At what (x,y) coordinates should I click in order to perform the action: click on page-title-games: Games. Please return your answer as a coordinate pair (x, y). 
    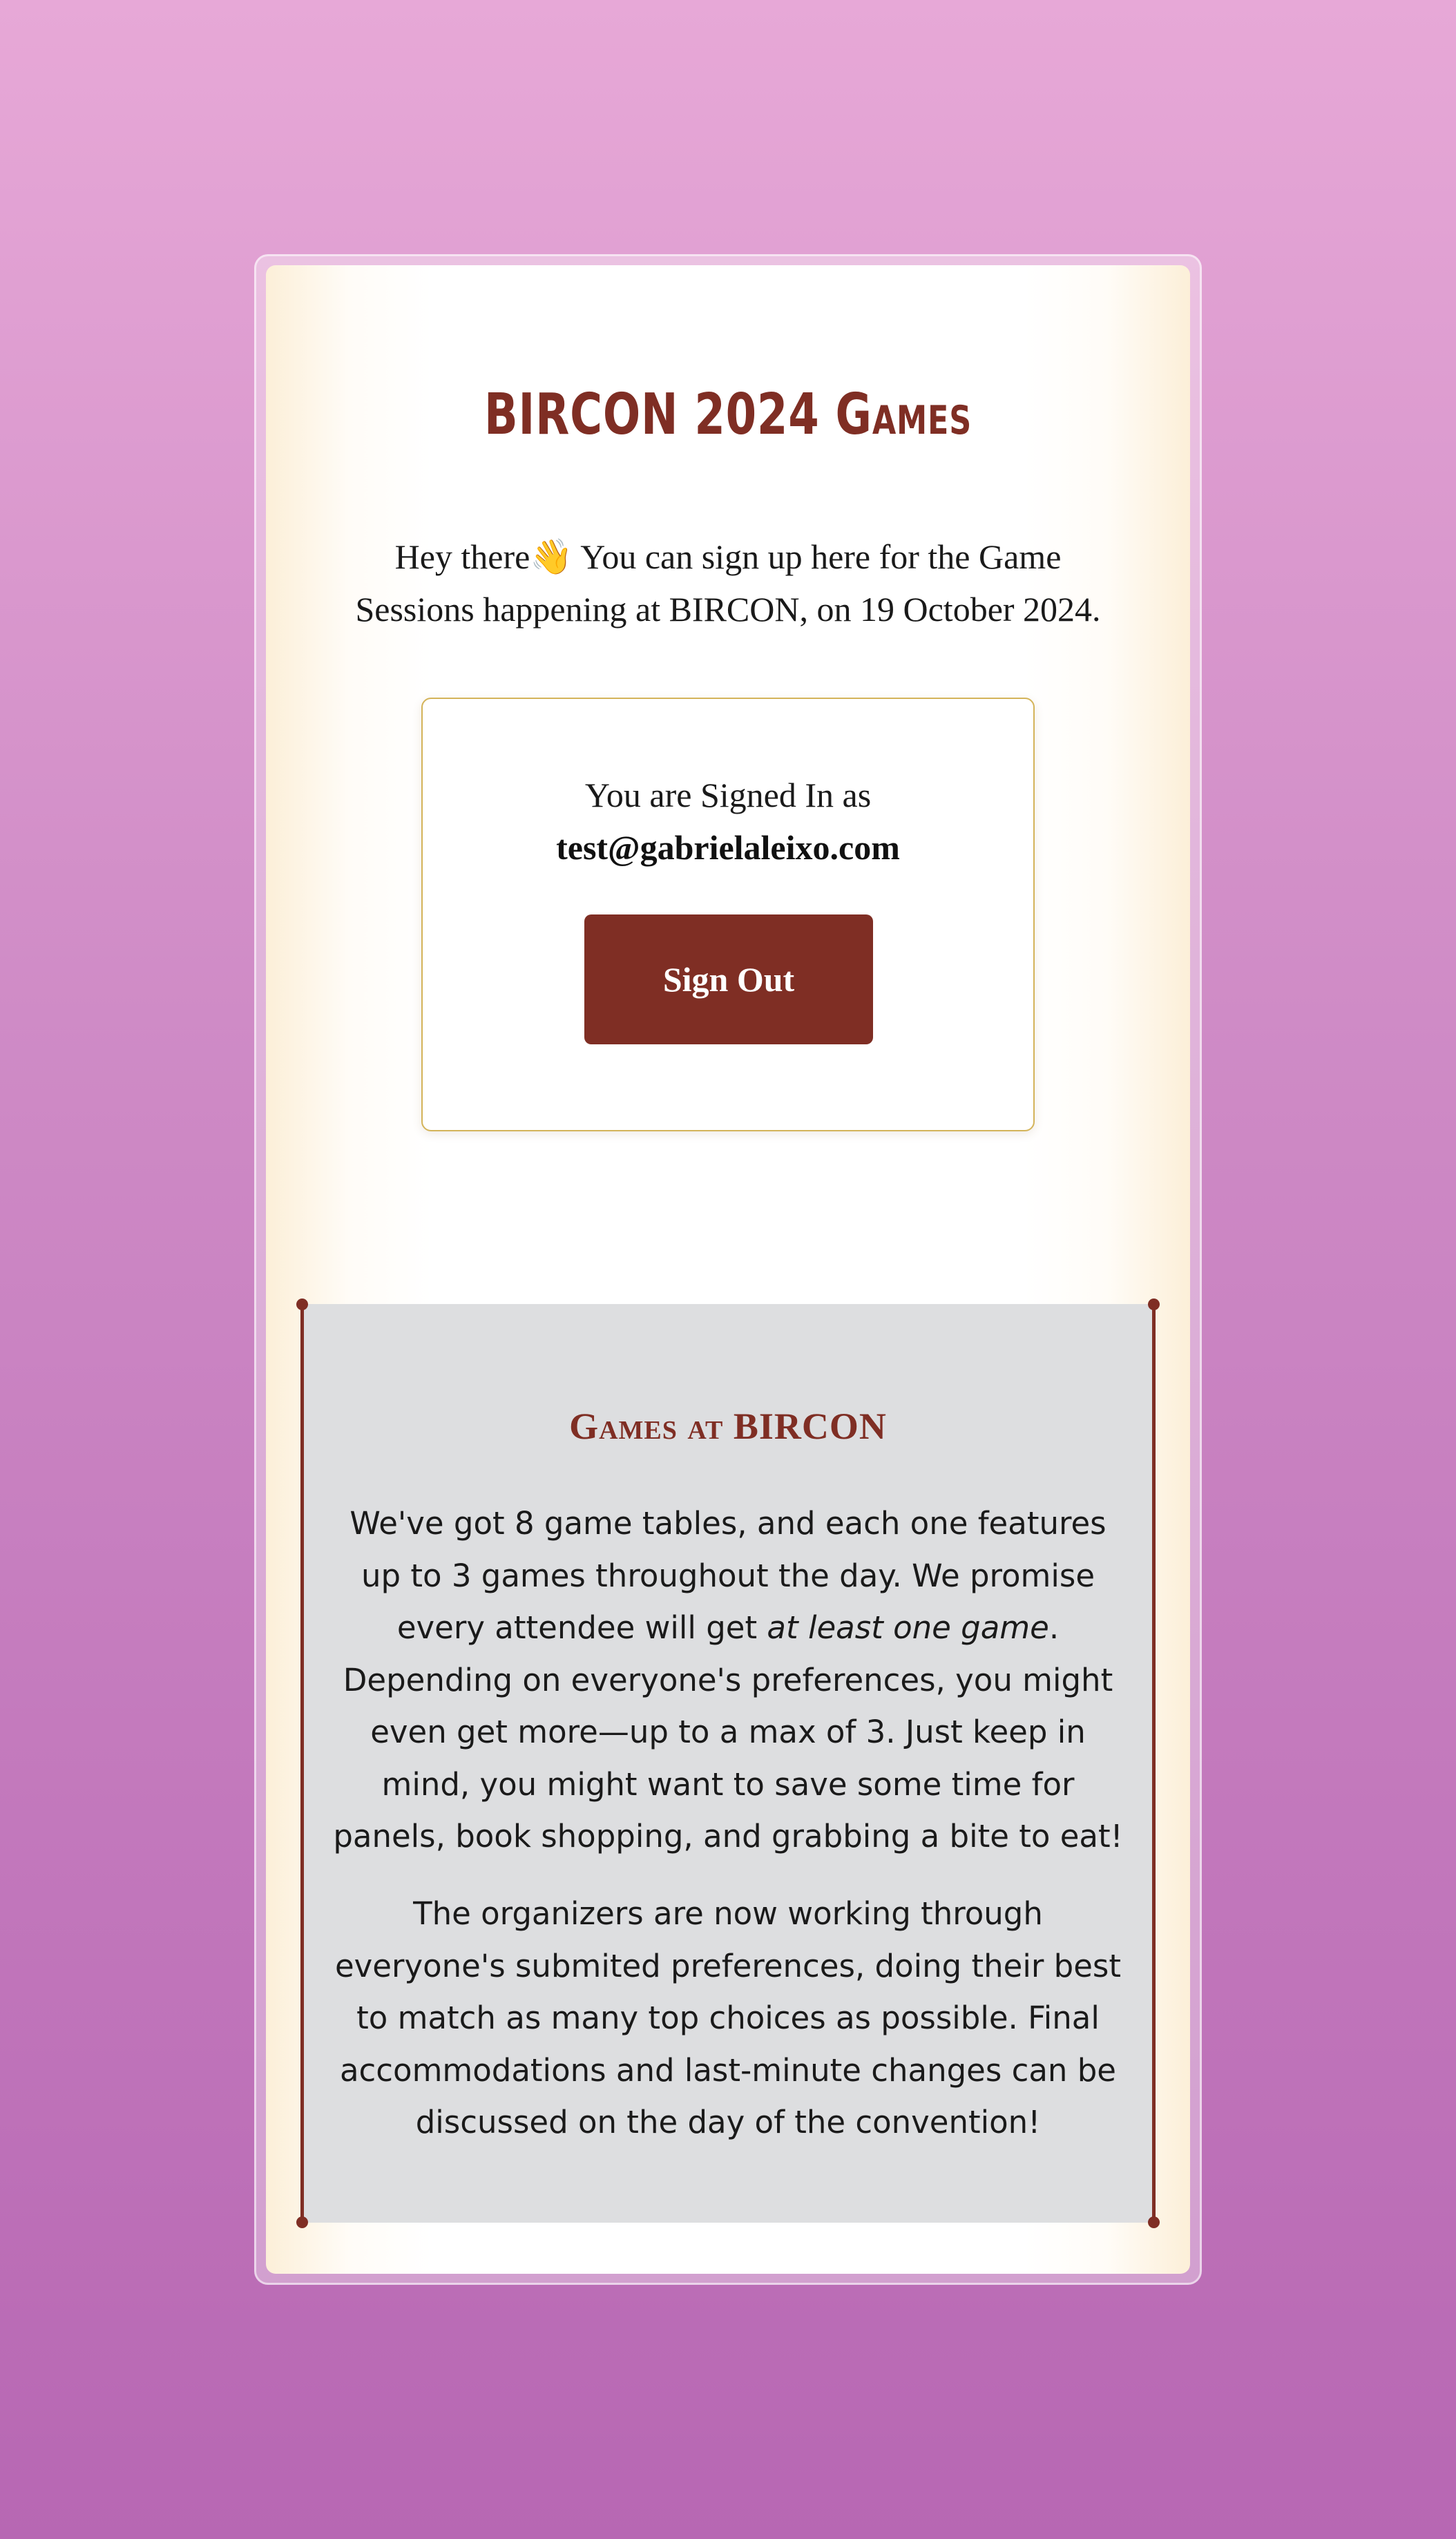
    Looking at the image, I should click on (903, 415).